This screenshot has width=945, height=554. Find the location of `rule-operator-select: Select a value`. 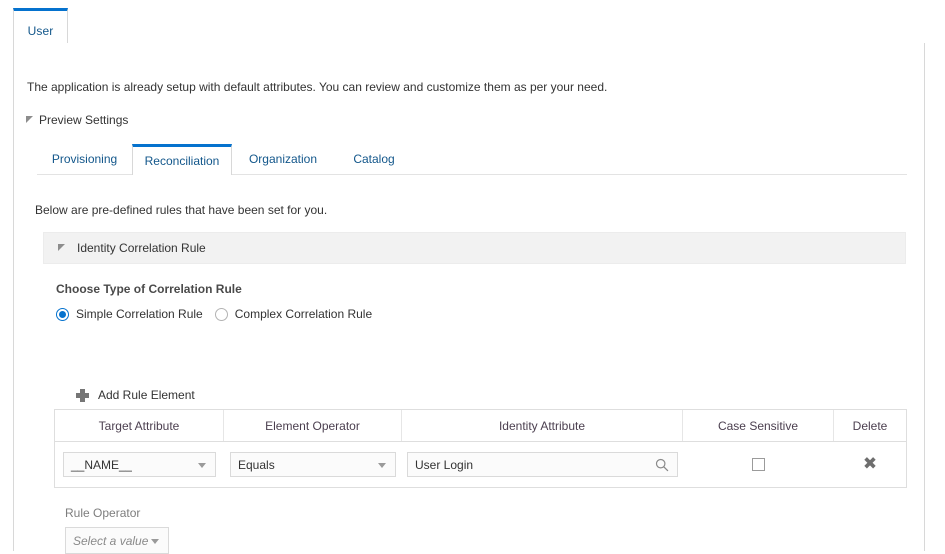

rule-operator-select: Select a value is located at coordinates (117, 540).